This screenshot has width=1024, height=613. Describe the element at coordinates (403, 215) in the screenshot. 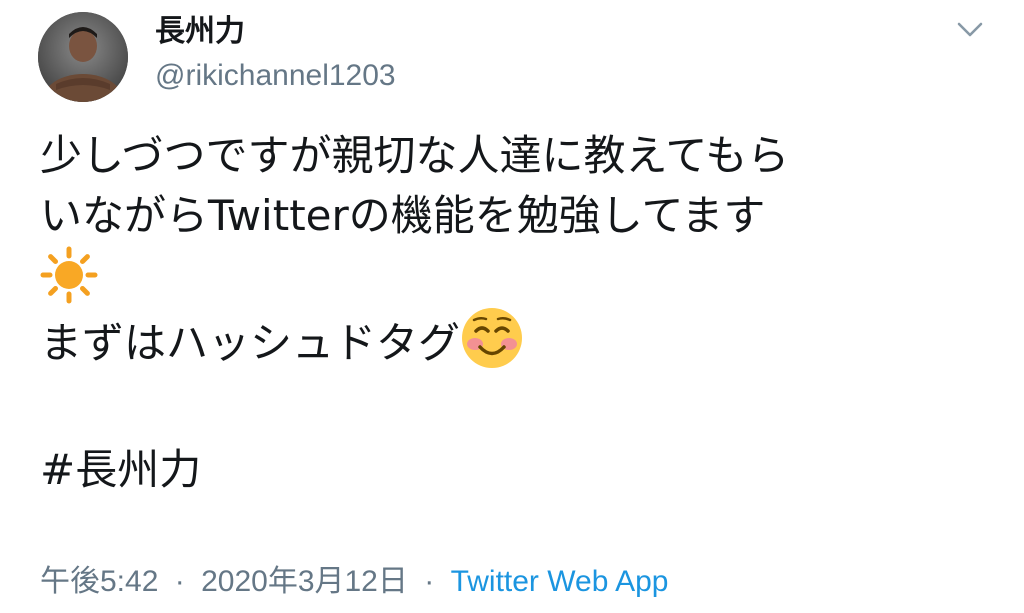

I see `tweet-text-line: いながらTwitterの機能を勉強してます` at that location.